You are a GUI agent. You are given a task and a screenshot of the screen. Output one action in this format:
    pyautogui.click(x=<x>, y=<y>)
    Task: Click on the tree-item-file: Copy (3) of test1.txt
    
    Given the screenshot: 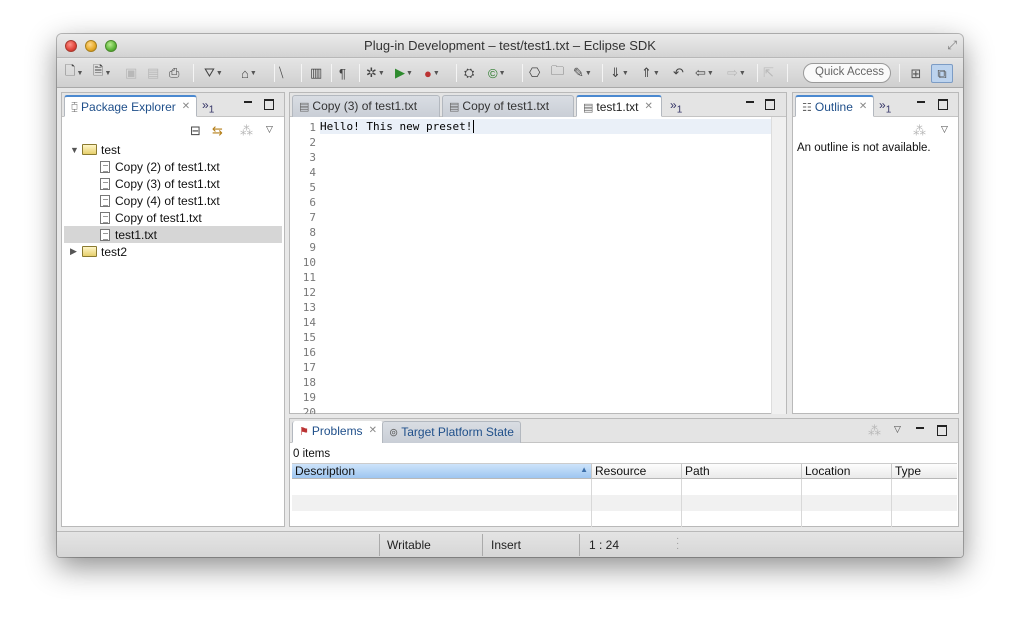 What is the action you would take?
    pyautogui.click(x=160, y=183)
    